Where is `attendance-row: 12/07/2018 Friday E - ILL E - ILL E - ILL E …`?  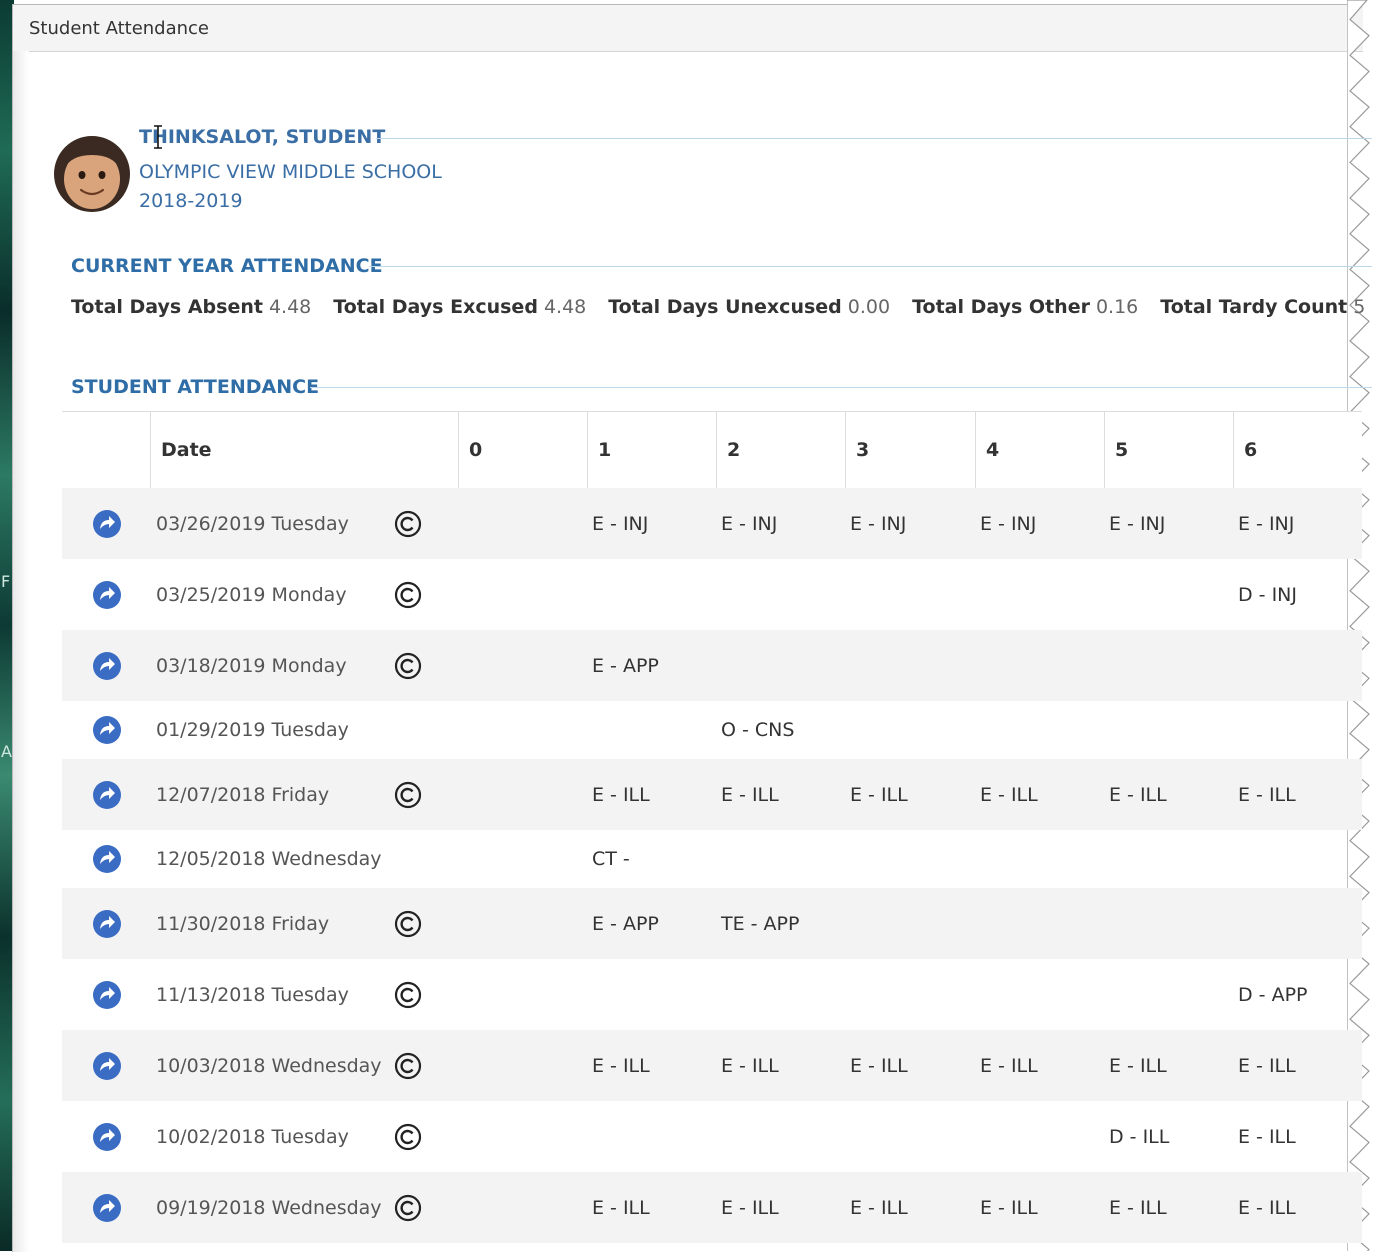 attendance-row: 12/07/2018 Friday E - ILL E - ILL E - ILL E … is located at coordinates (712, 794).